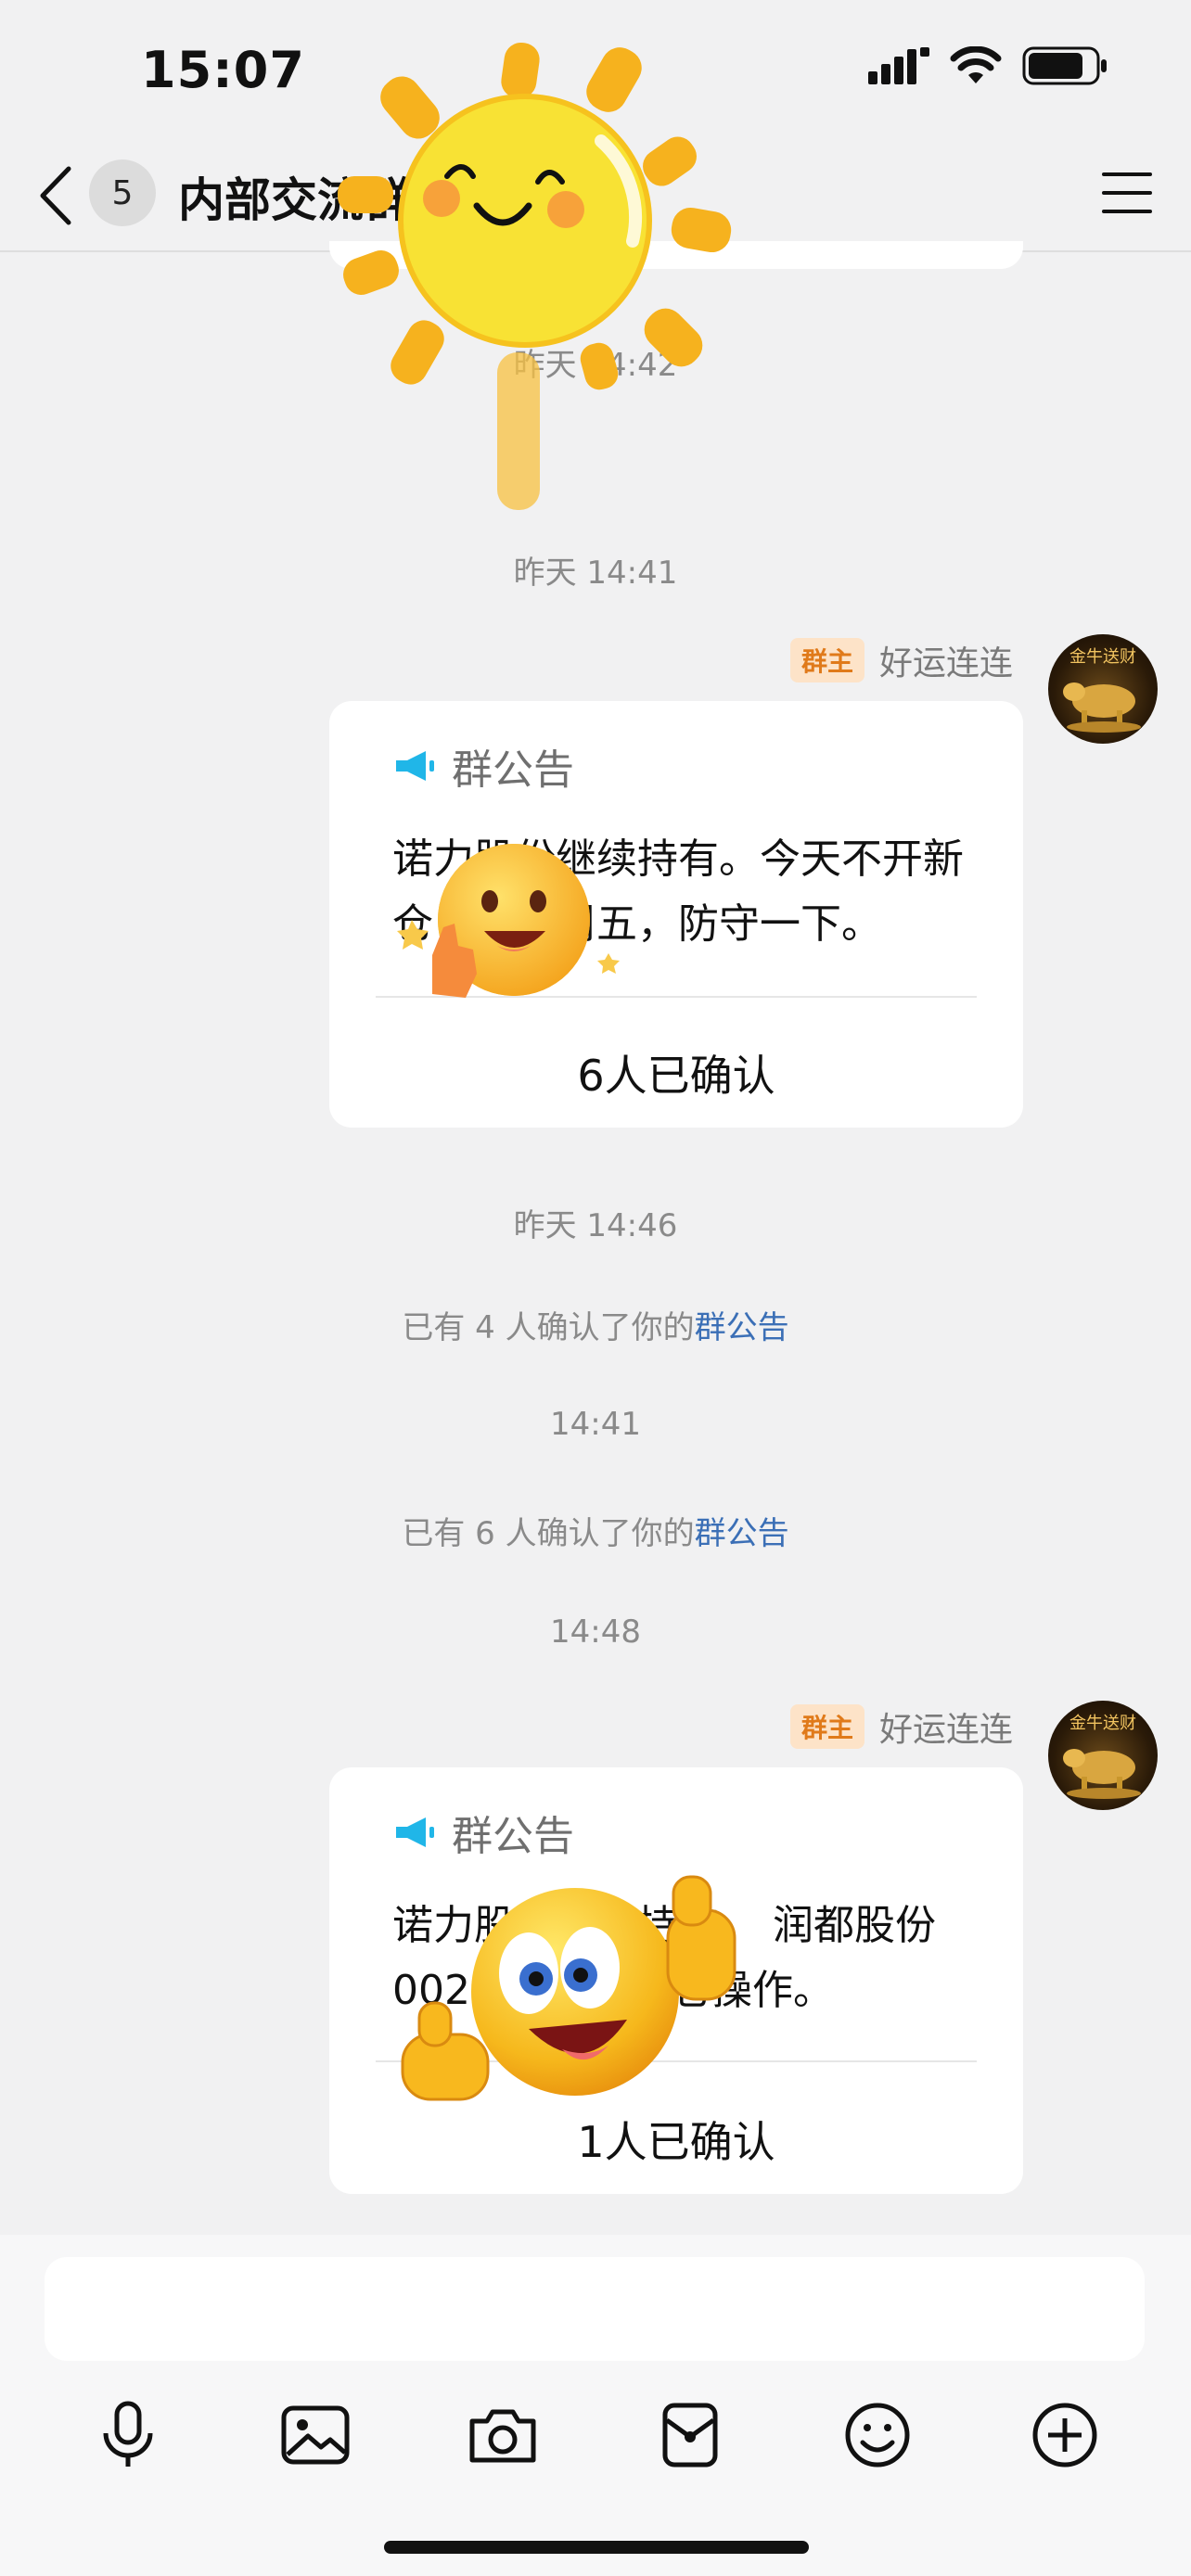 The width and height of the screenshot is (1191, 2576). I want to click on system-notice: 已有 4 人确认了你的群公告, so click(595, 1324).